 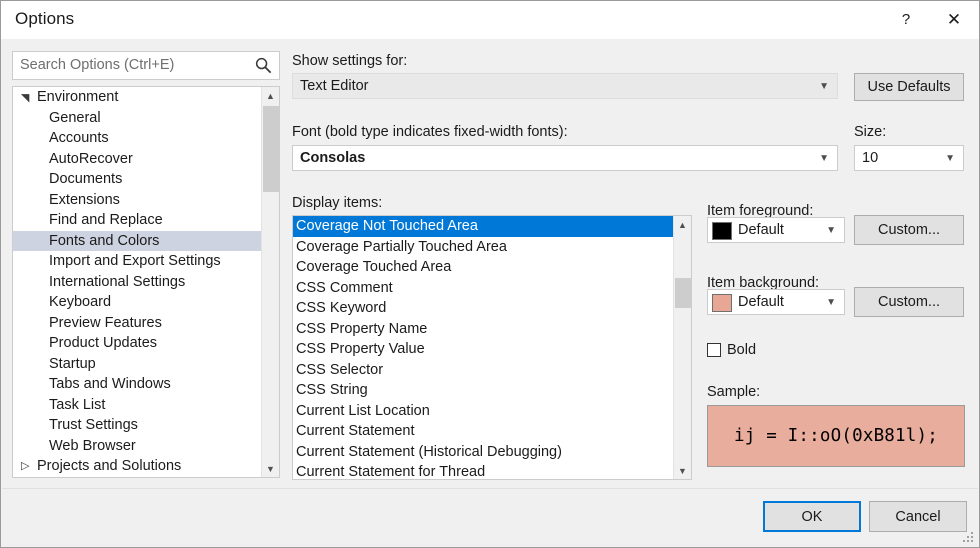 What do you see at coordinates (909, 87) in the screenshot?
I see `use-defaults-button: Use Defaults` at bounding box center [909, 87].